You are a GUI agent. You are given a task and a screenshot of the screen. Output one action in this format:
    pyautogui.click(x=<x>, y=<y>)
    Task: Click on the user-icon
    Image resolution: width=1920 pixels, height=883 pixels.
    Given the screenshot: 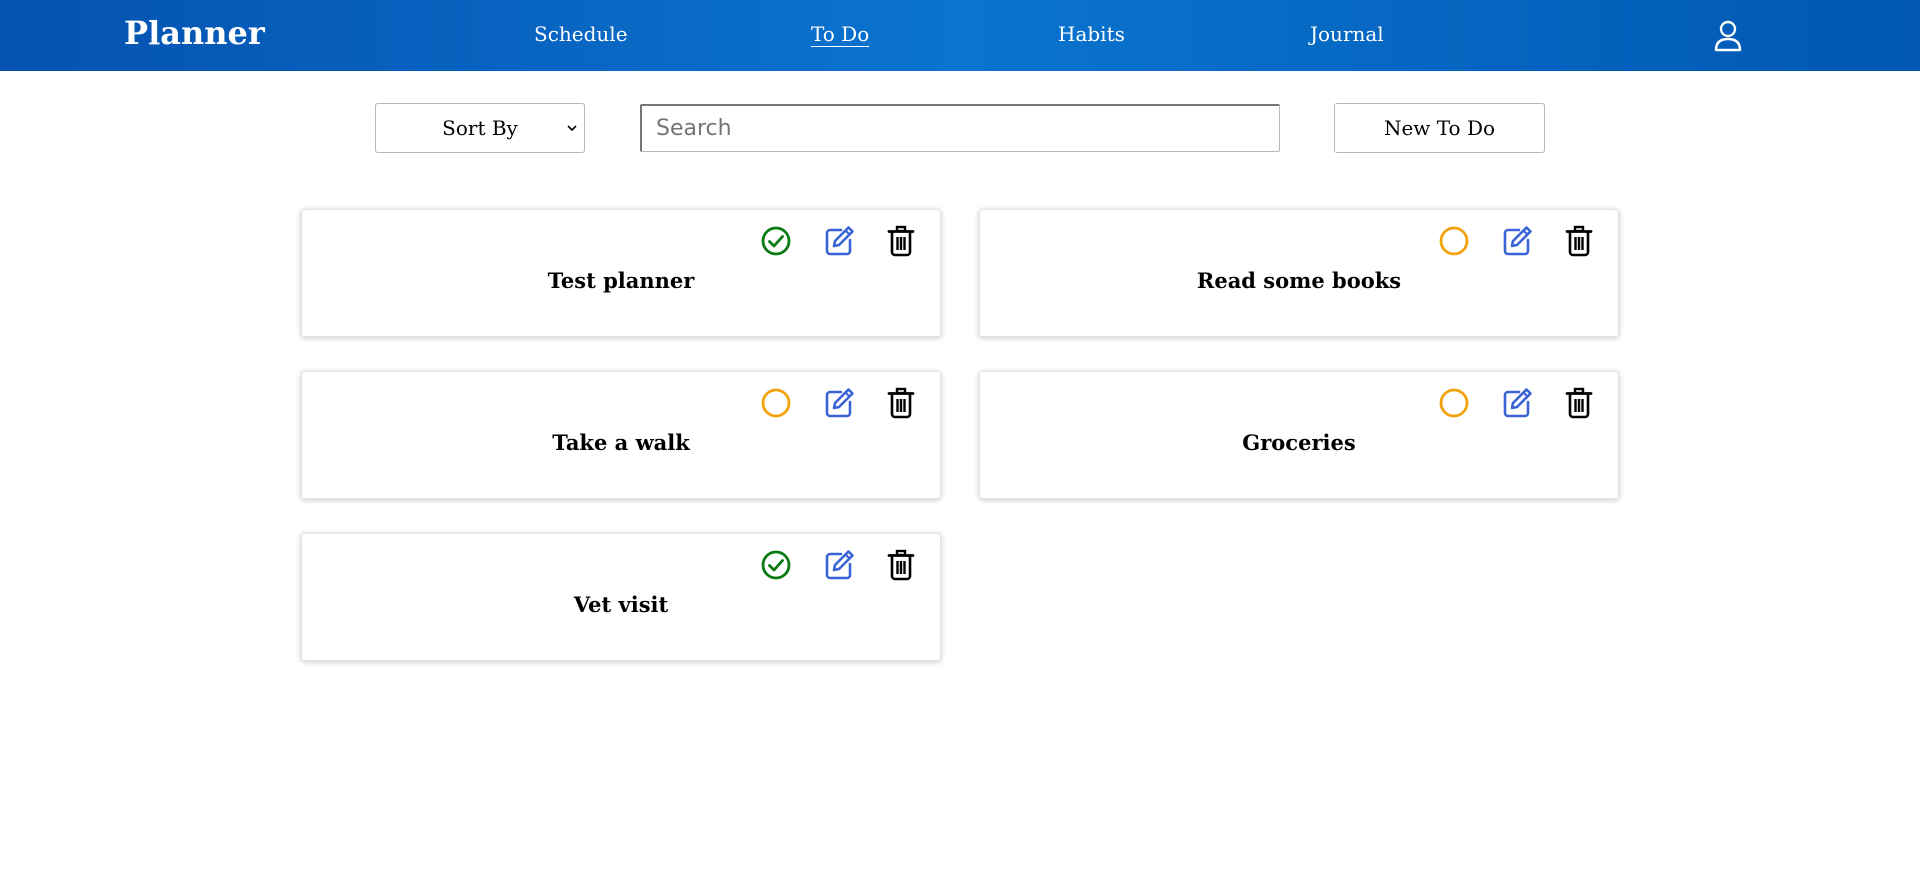 What is the action you would take?
    pyautogui.click(x=1728, y=36)
    